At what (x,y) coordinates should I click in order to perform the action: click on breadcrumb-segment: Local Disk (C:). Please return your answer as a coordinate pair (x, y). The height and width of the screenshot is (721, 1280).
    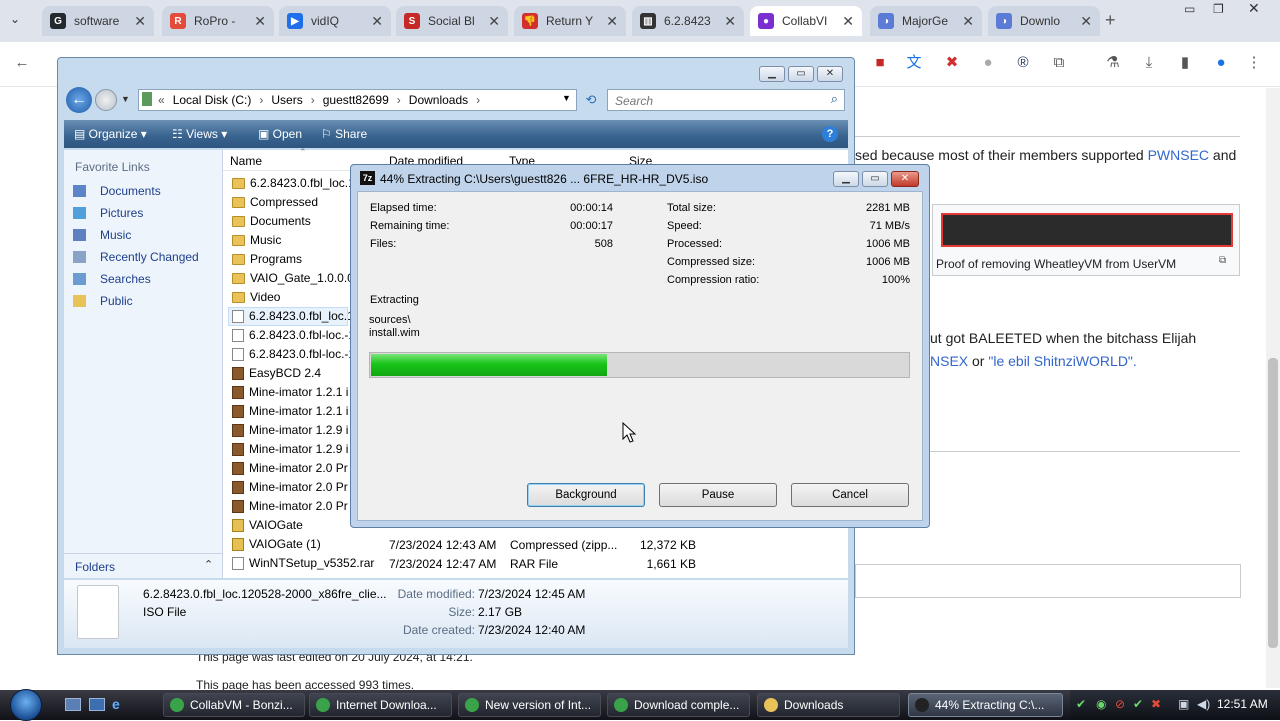
    Looking at the image, I should click on (212, 100).